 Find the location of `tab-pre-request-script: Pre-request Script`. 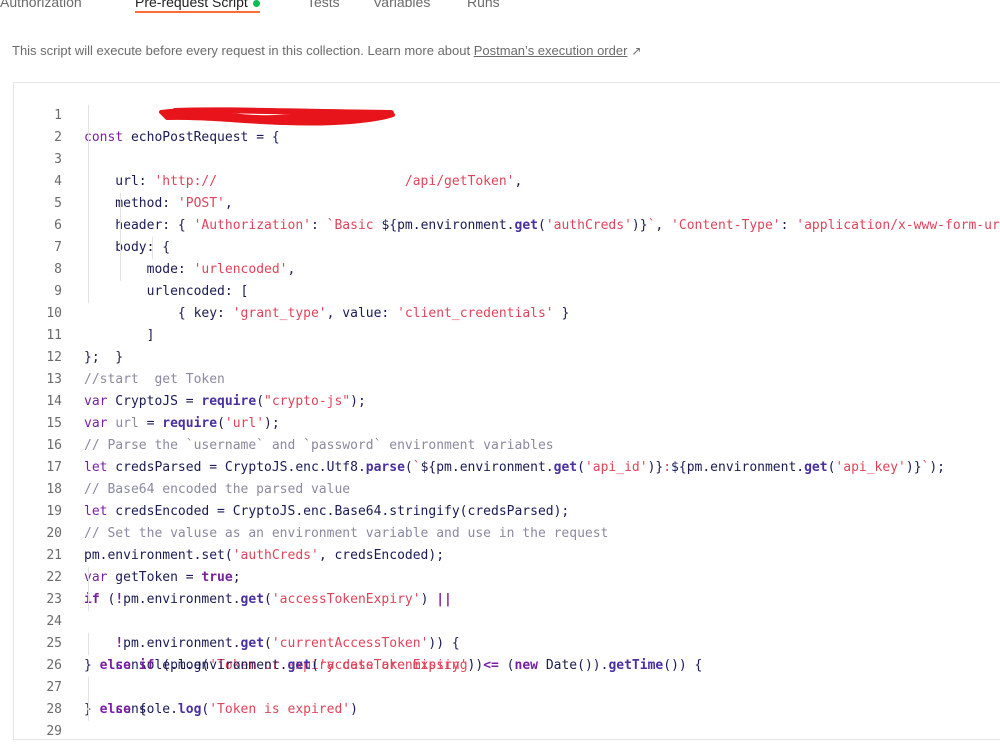

tab-pre-request-script: Pre-request Script is located at coordinates (197, 7).